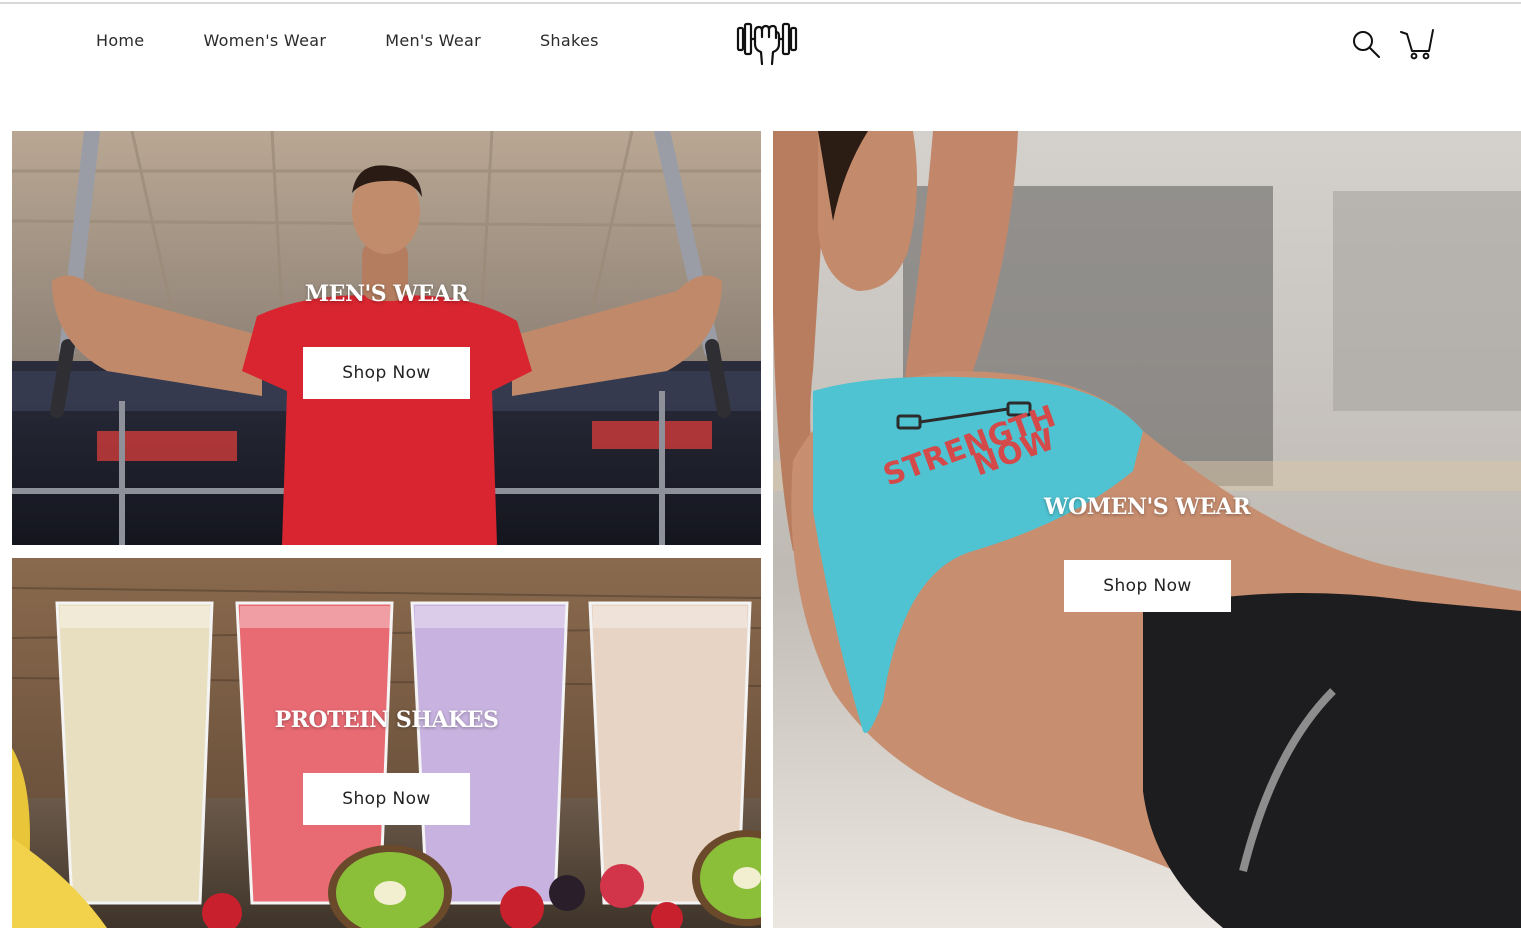  What do you see at coordinates (120, 41) in the screenshot?
I see `nav-home: Home` at bounding box center [120, 41].